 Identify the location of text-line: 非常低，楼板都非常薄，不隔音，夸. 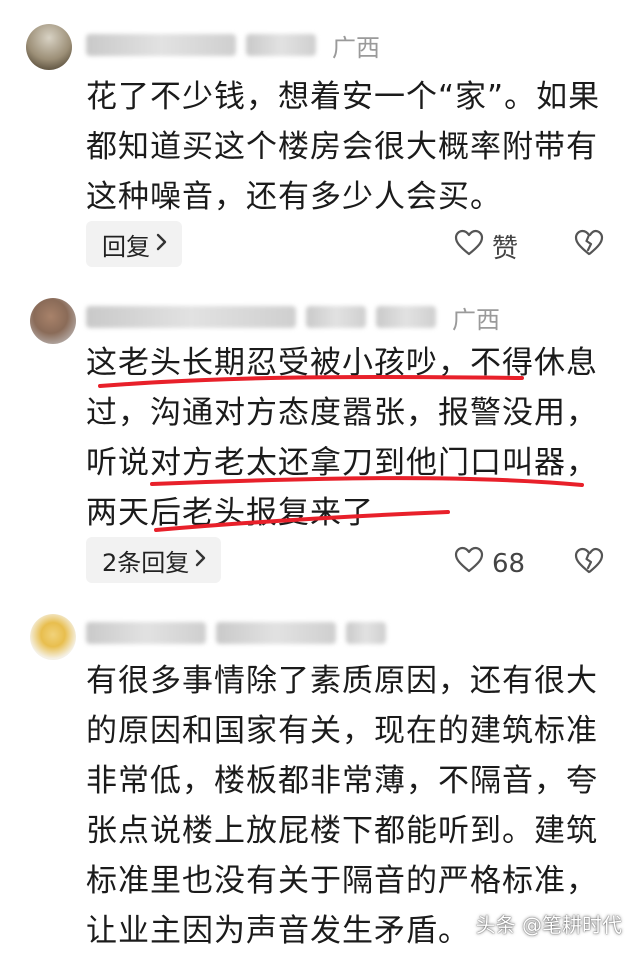
(342, 781).